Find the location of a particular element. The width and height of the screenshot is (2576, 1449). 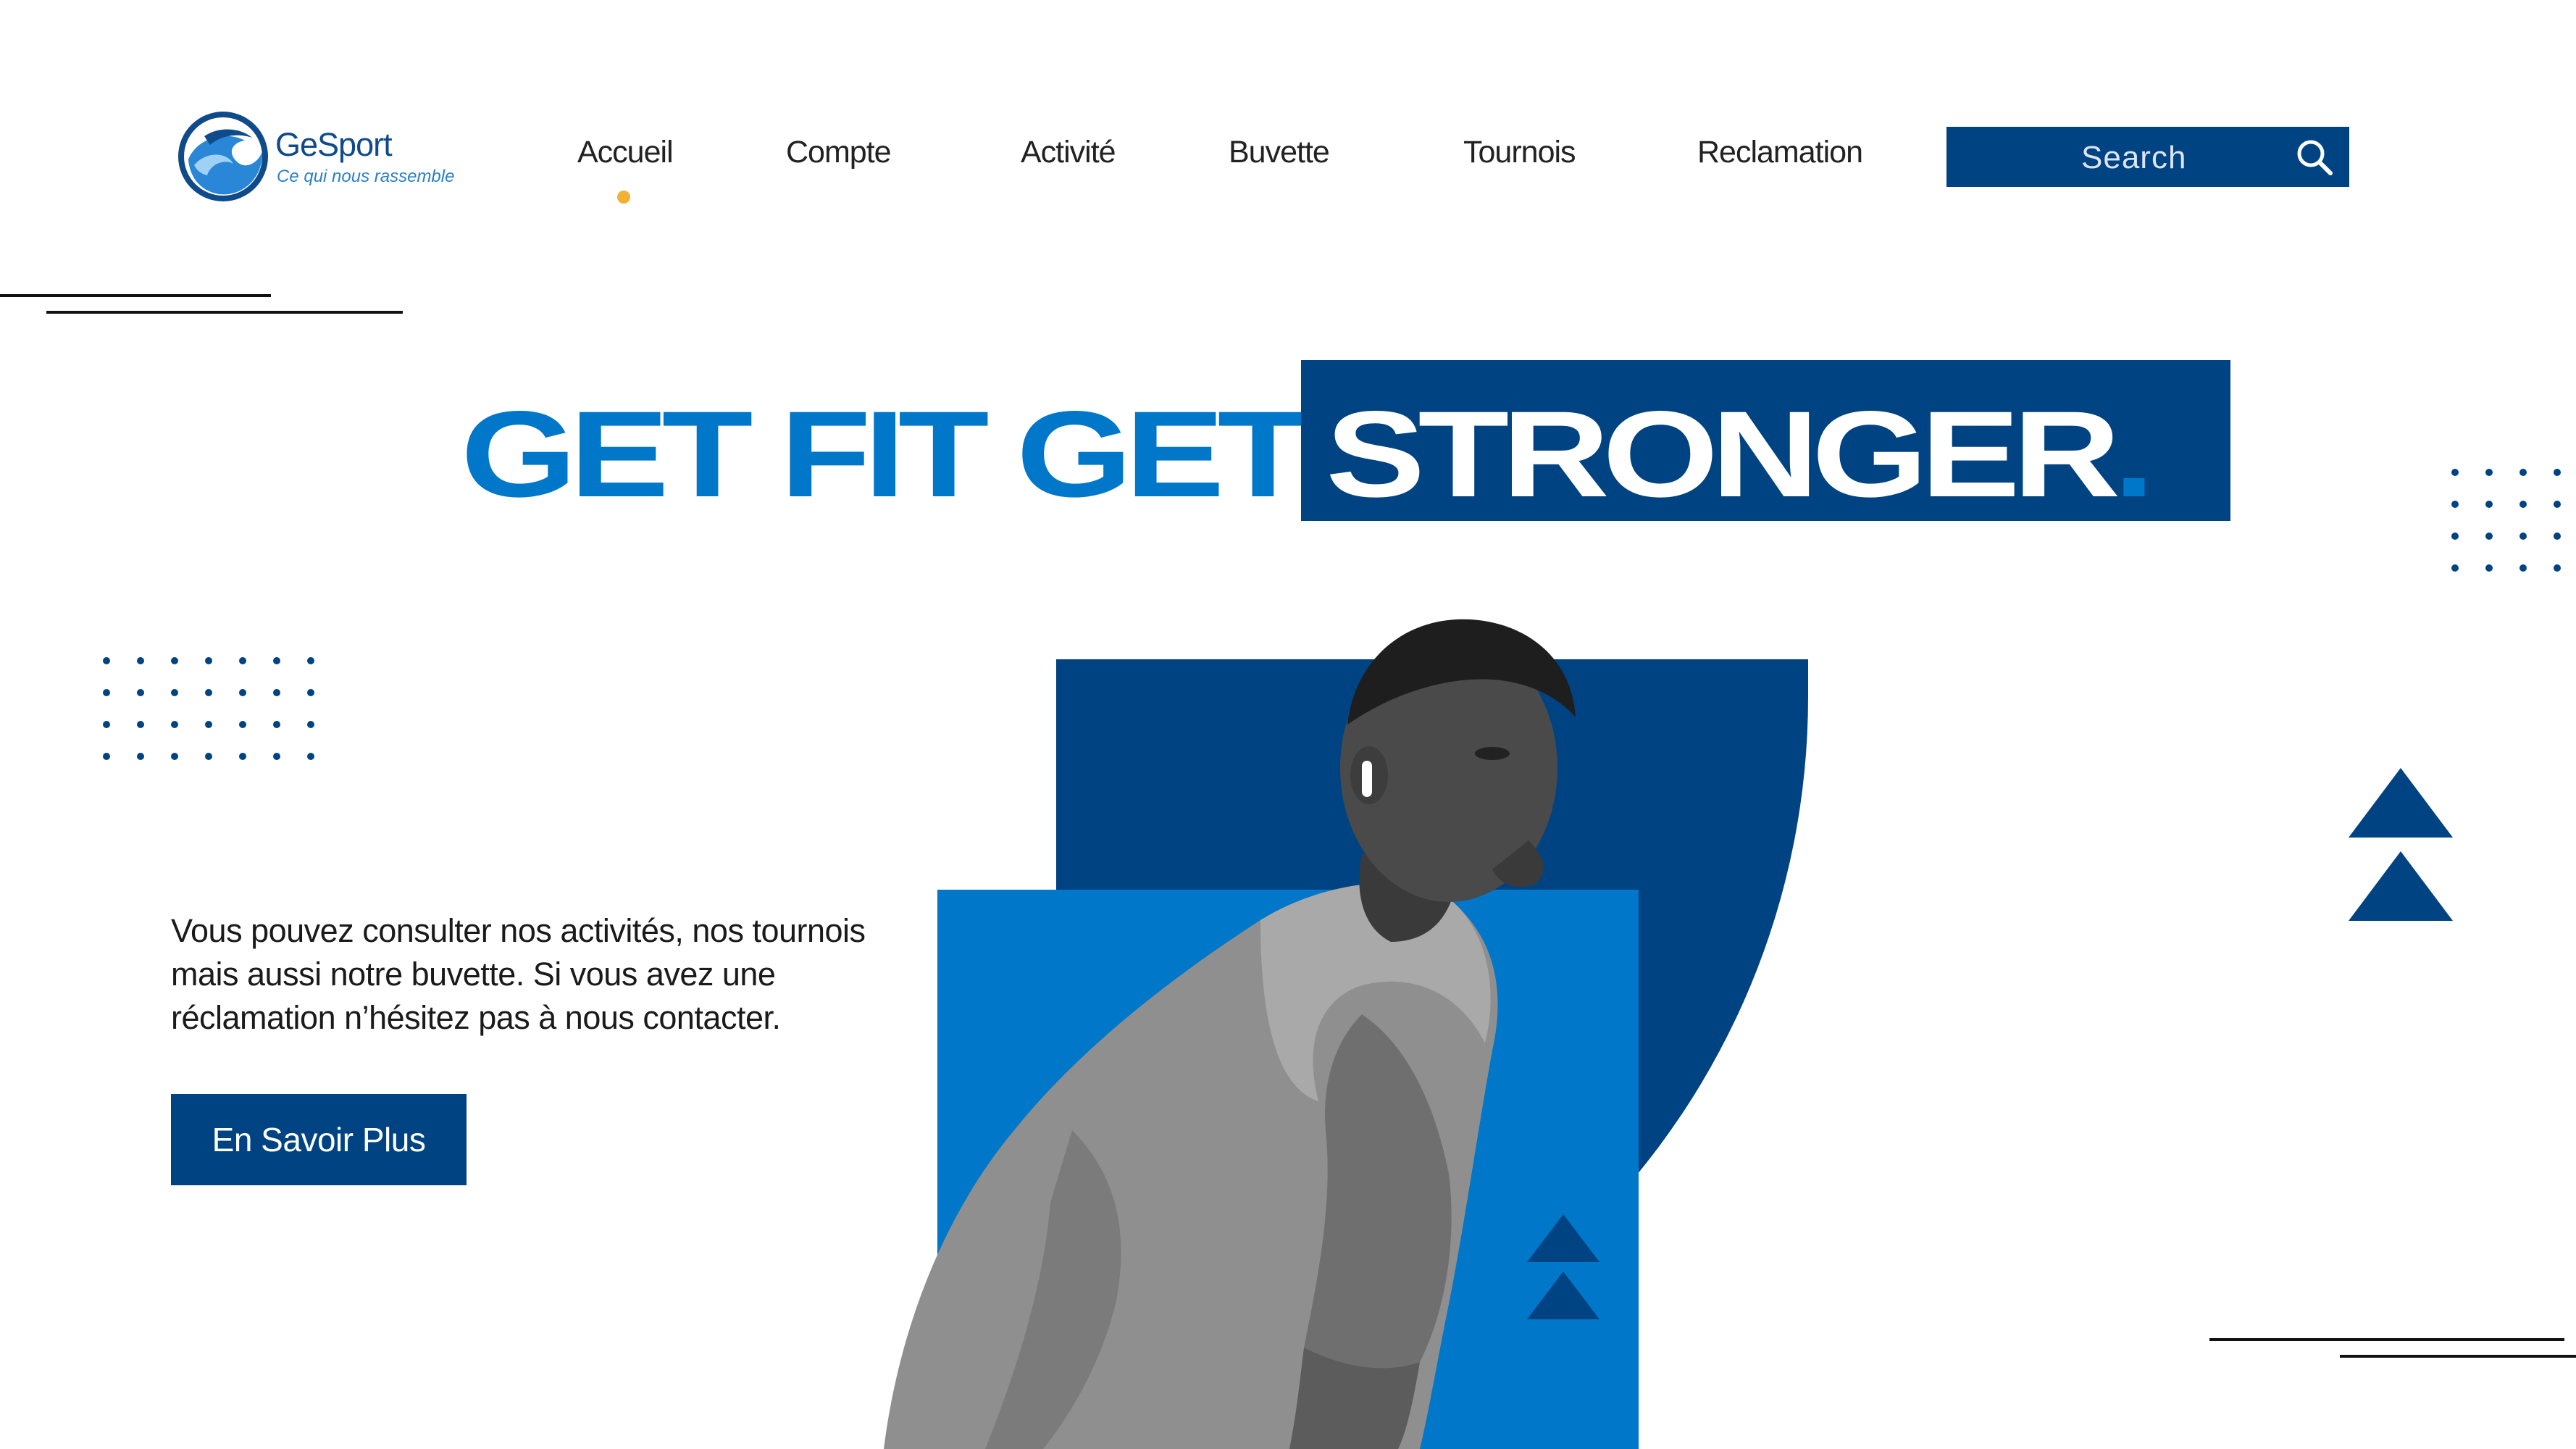

nav-item-buvette: Buvette is located at coordinates (1279, 152).